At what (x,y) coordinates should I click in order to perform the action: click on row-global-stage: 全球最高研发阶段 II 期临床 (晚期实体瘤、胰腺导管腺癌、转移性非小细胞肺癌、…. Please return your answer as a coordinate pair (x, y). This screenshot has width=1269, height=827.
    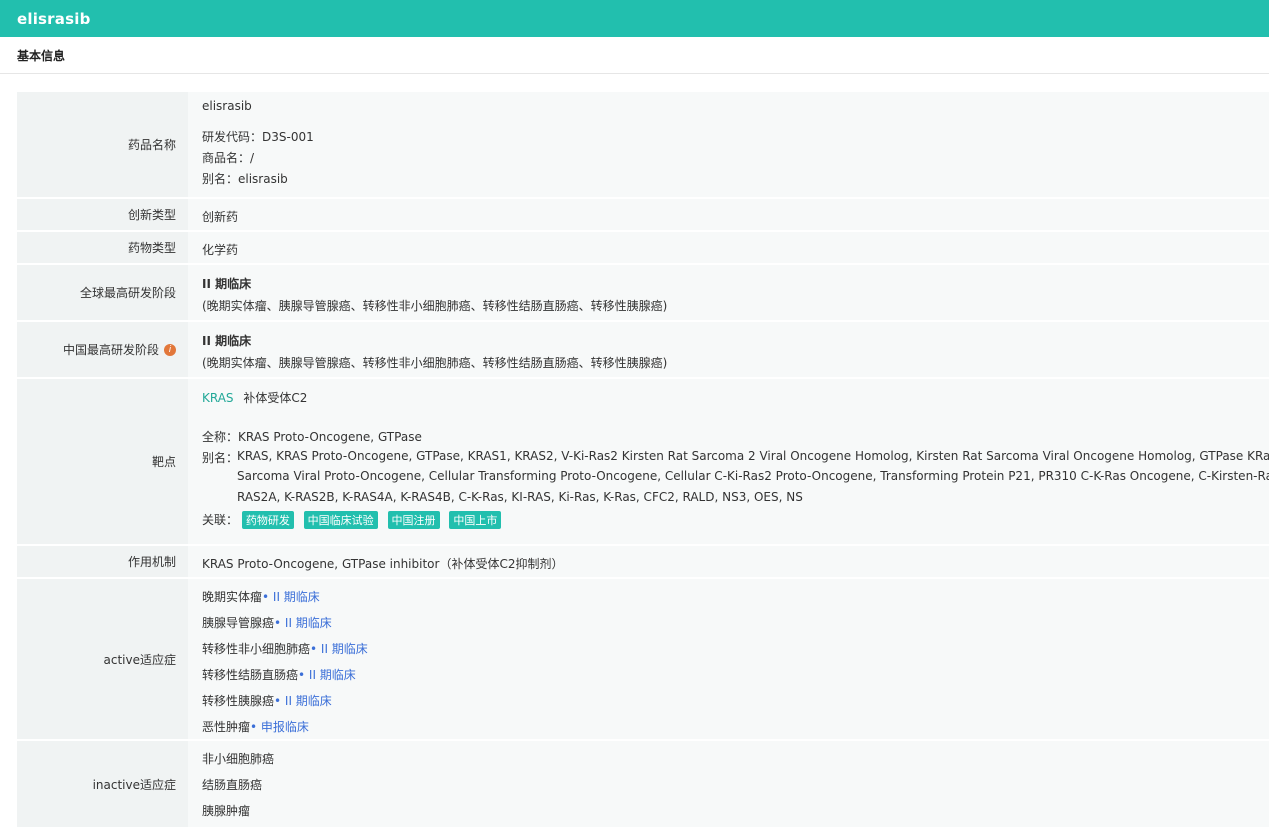
    Looking at the image, I should click on (643, 292).